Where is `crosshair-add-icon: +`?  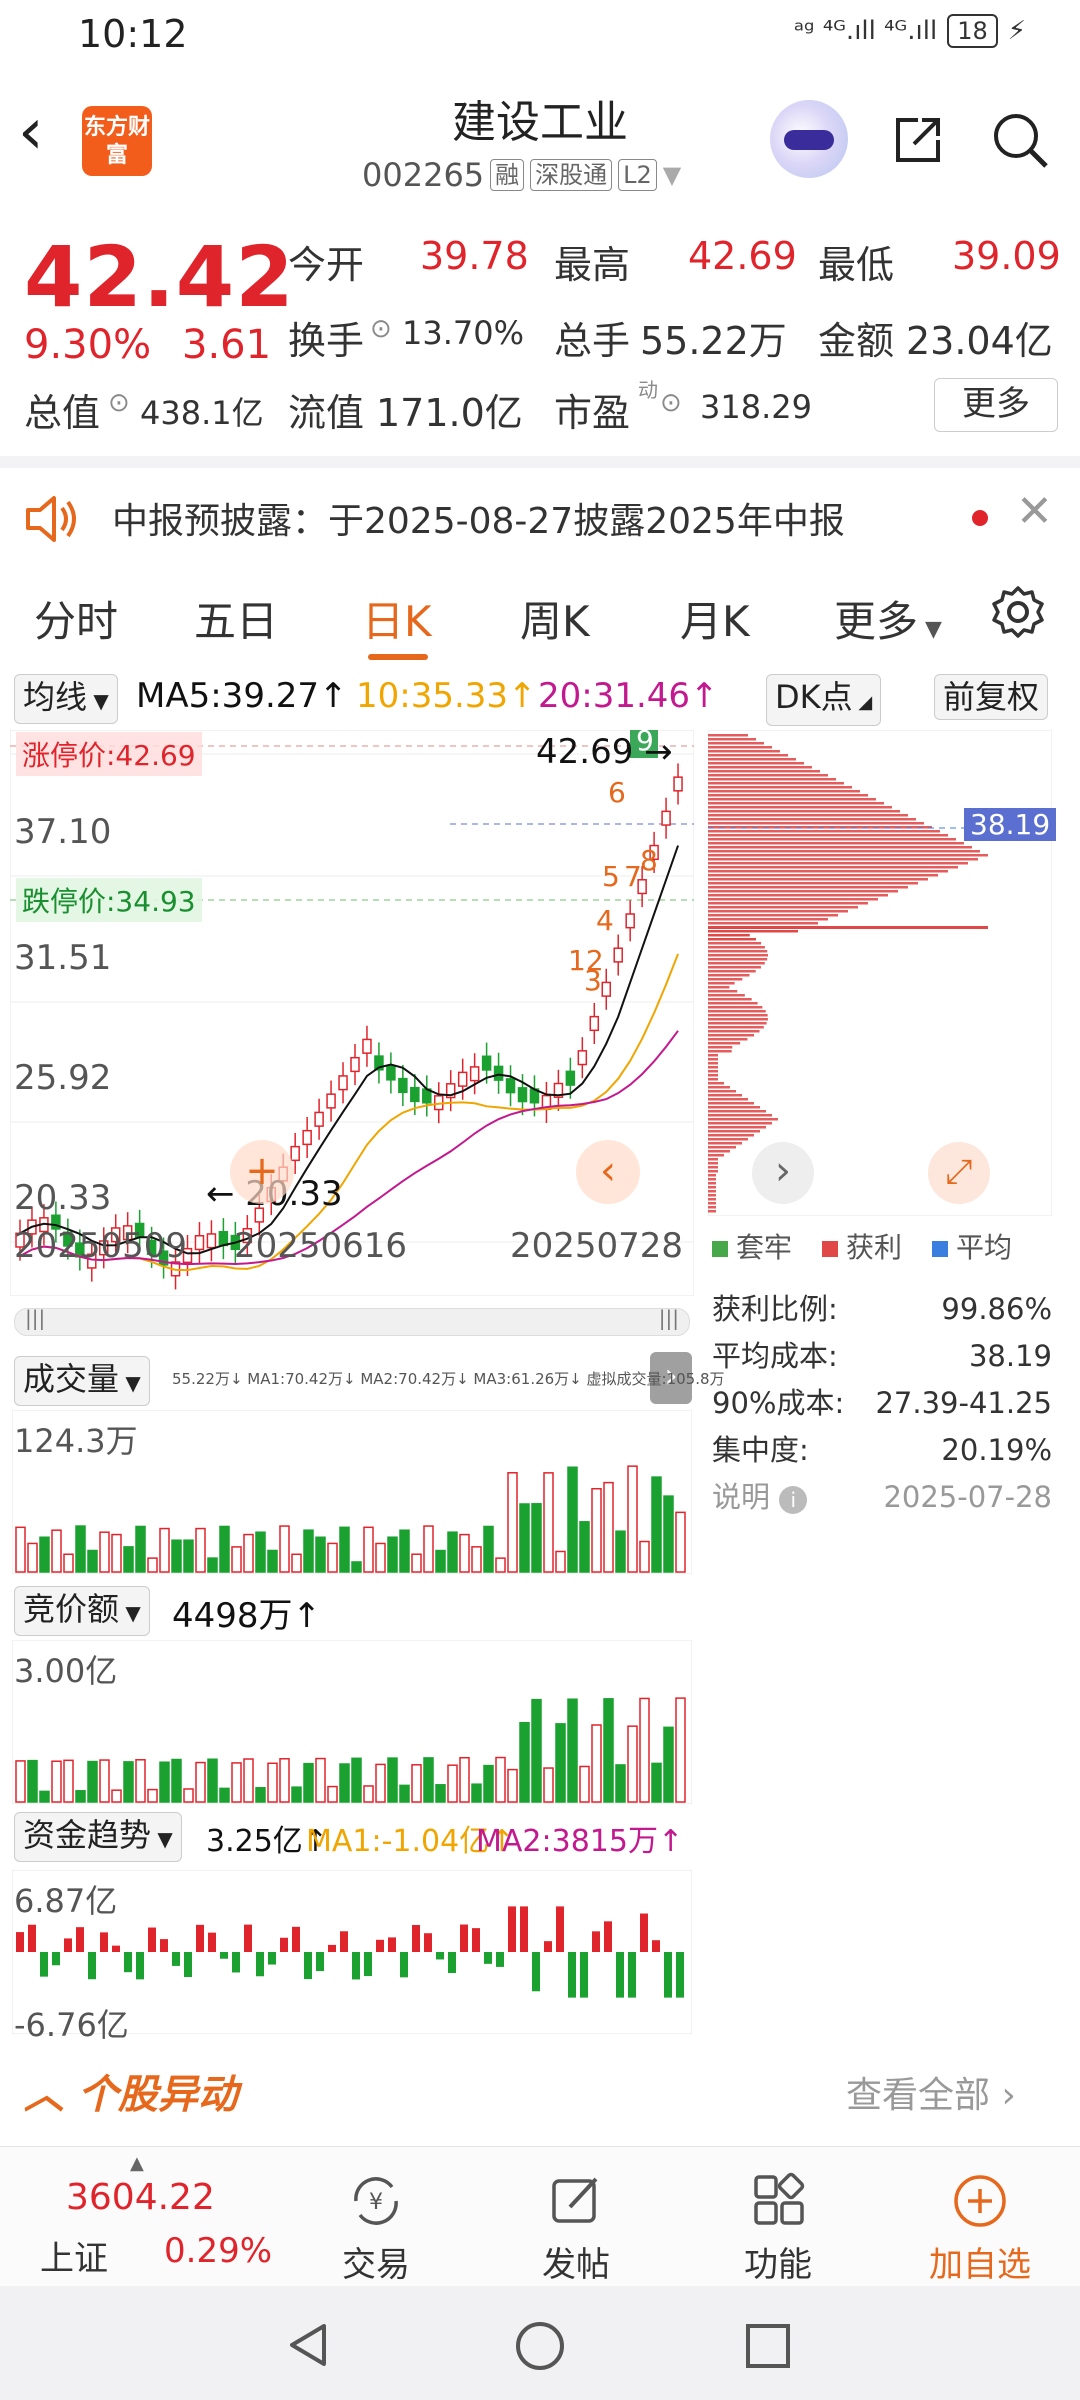 crosshair-add-icon: + is located at coordinates (262, 1172).